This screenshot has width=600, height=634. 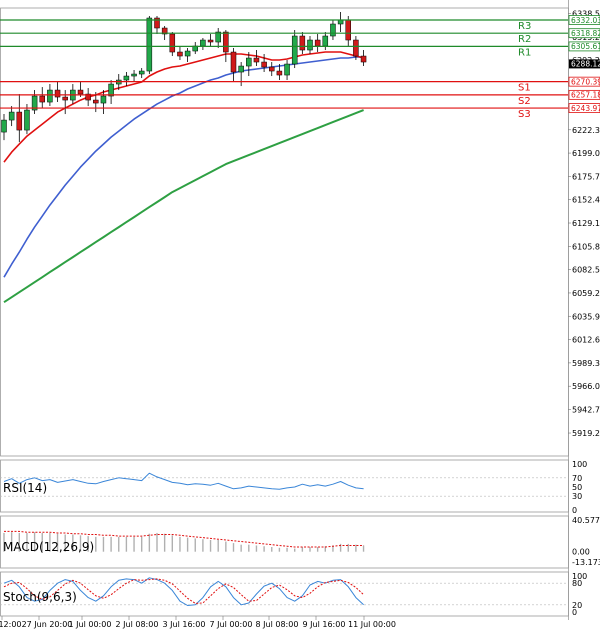 I want to click on stoch-title: Stoch(9,6,3), so click(x=40, y=597).